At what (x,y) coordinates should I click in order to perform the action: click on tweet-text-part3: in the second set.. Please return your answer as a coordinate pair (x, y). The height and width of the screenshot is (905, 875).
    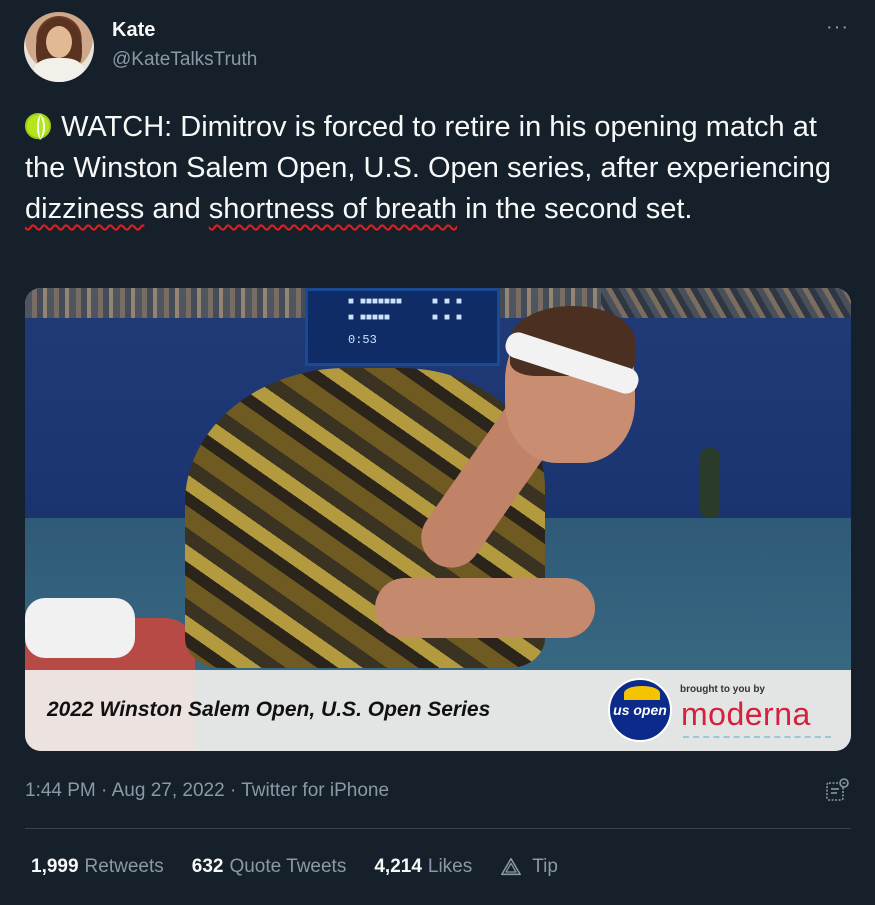
    Looking at the image, I should click on (579, 209).